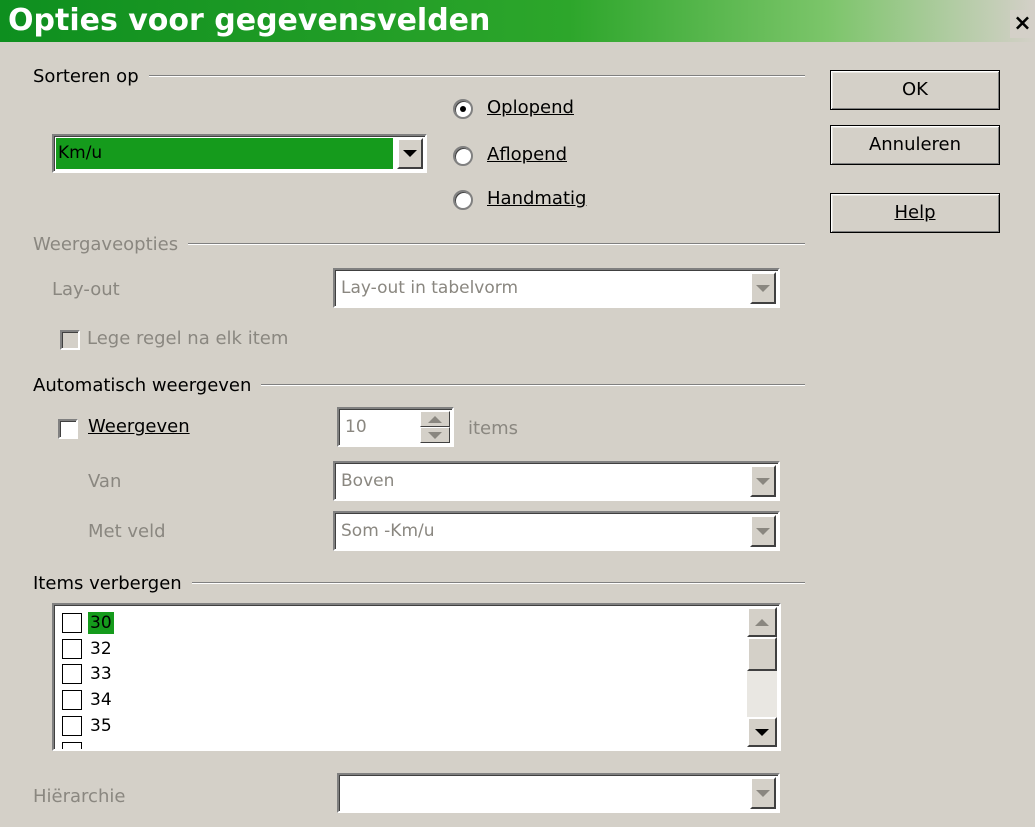 The width and height of the screenshot is (1035, 827). I want to click on show-text: Weergeven, so click(139, 426).